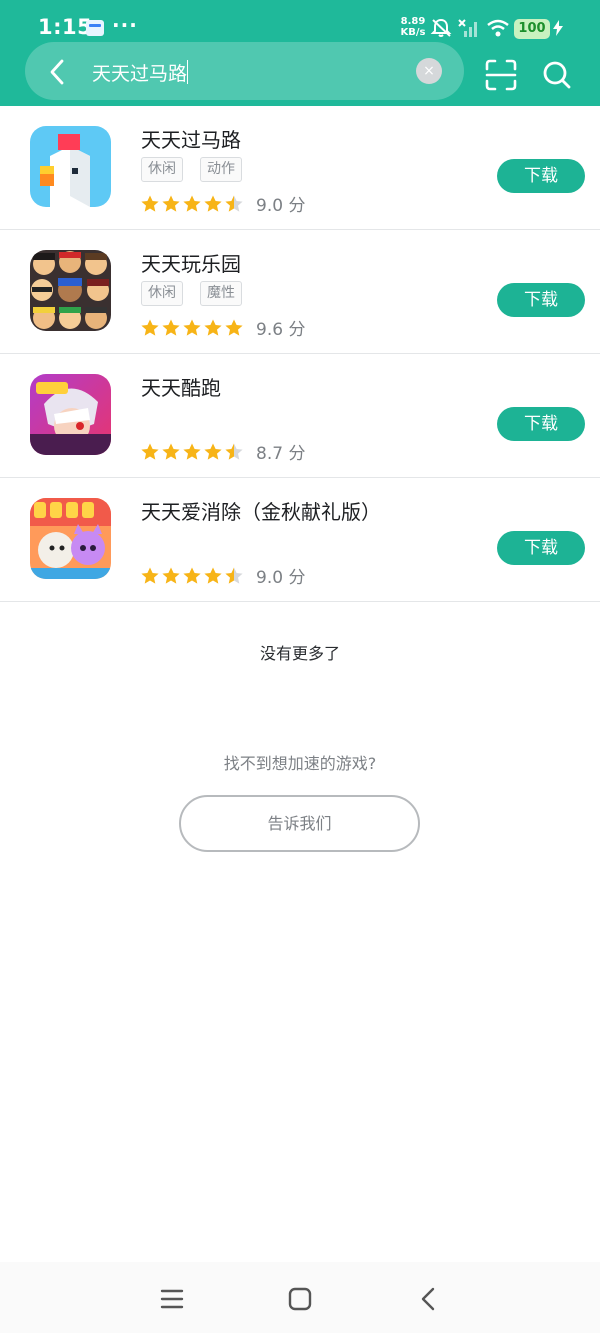  I want to click on list-item: 天天爱消除（金秋献礼版） 9.0 分 下载, so click(300, 540).